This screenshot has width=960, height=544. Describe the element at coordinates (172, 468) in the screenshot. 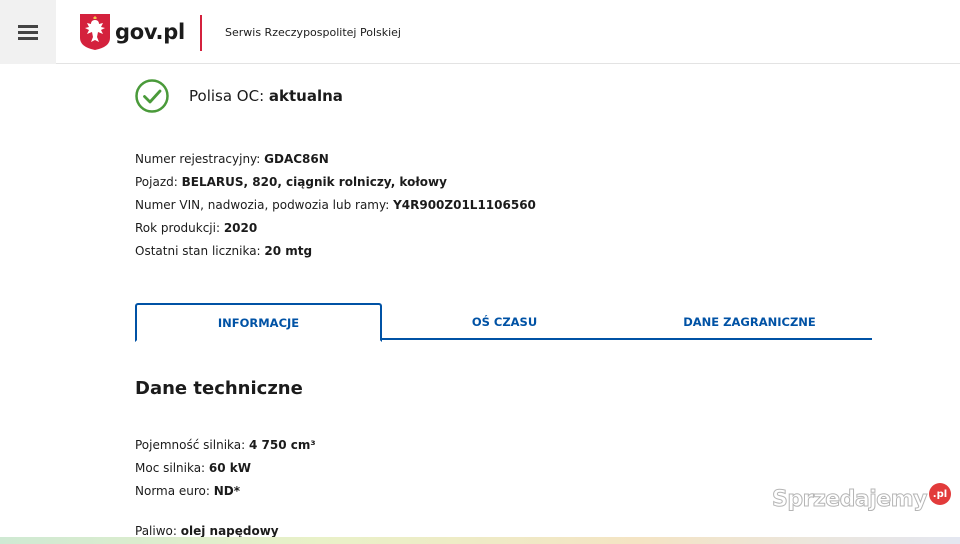

I see `power-label: Moc silnika:` at that location.